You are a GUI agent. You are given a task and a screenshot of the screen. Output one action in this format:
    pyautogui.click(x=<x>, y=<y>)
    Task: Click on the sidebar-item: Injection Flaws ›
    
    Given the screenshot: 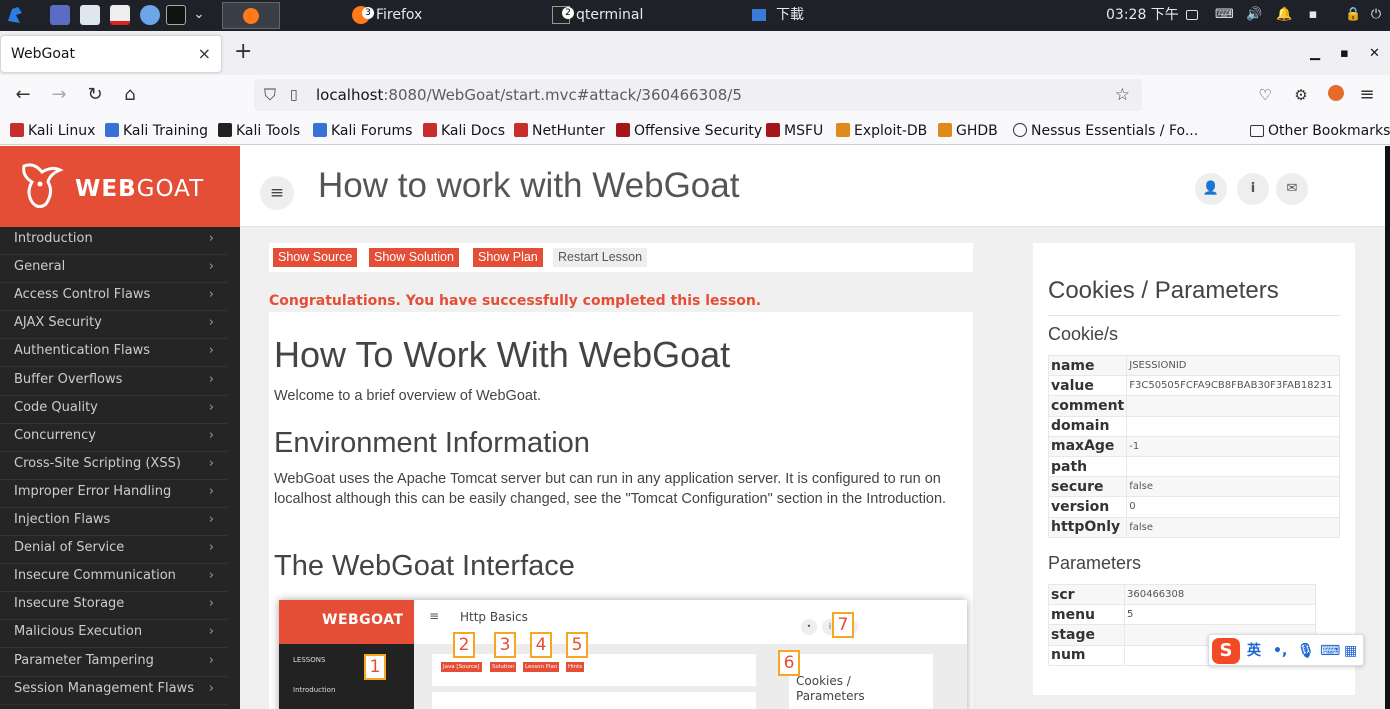 What is the action you would take?
    pyautogui.click(x=114, y=522)
    